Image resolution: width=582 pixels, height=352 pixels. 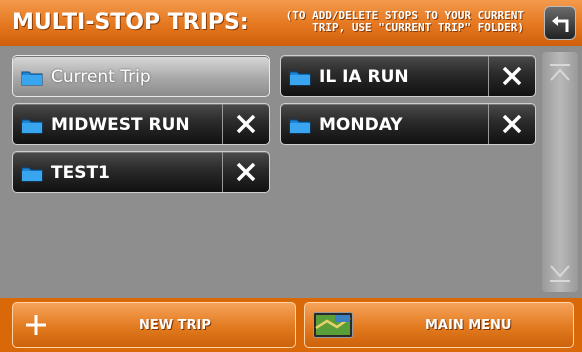 I want to click on trip-item-current-trip: Current Trip, so click(x=141, y=76).